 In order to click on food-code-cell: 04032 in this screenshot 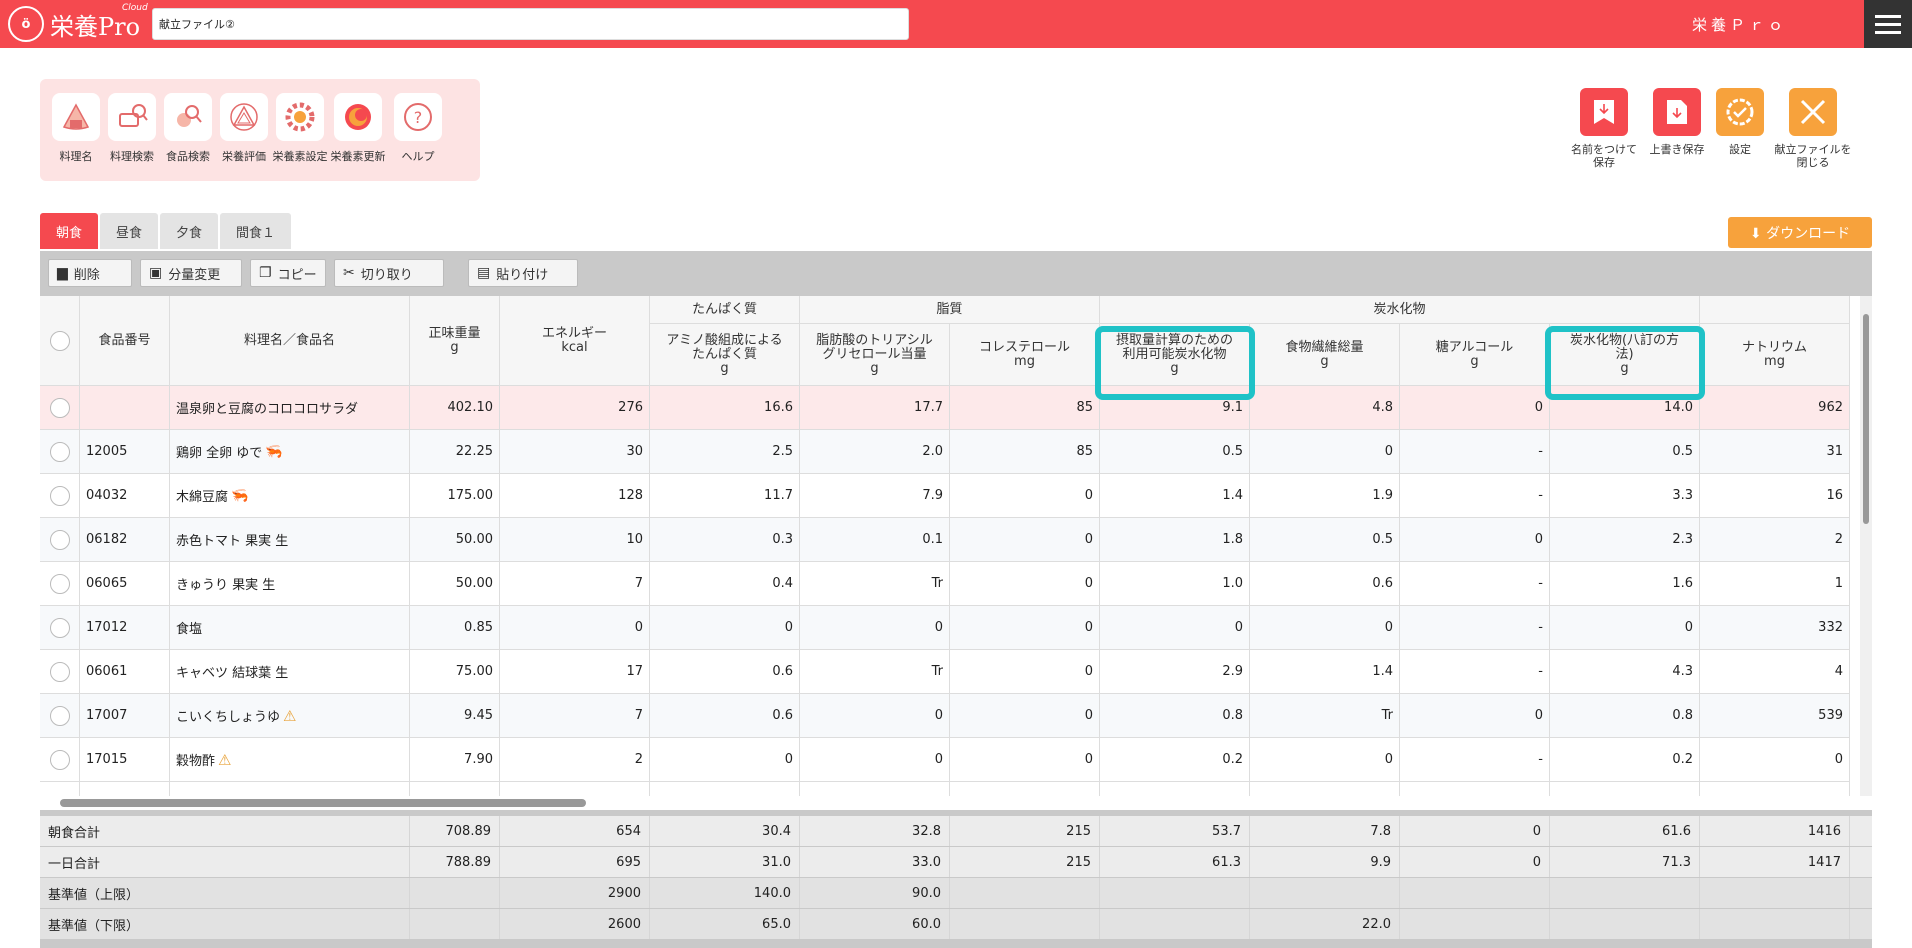, I will do `click(125, 496)`.